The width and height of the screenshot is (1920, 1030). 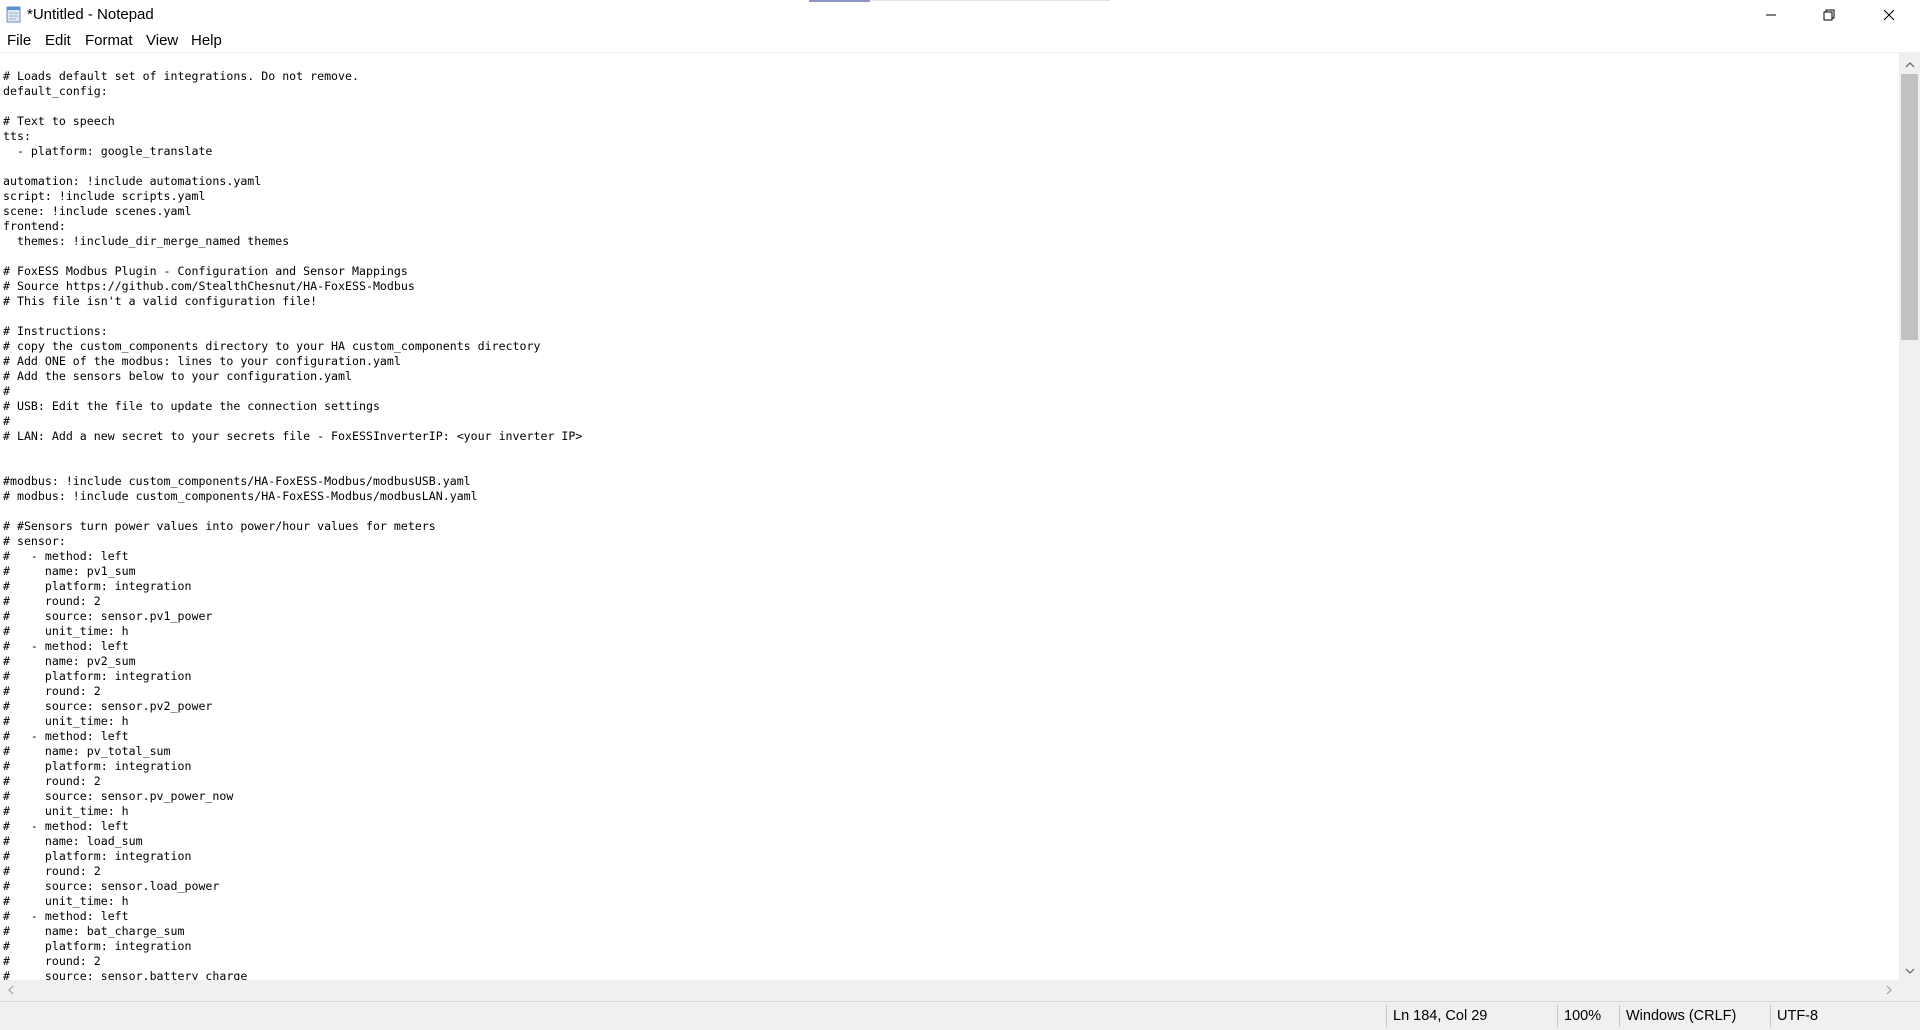 What do you see at coordinates (839, 1) in the screenshot?
I see `title-accent` at bounding box center [839, 1].